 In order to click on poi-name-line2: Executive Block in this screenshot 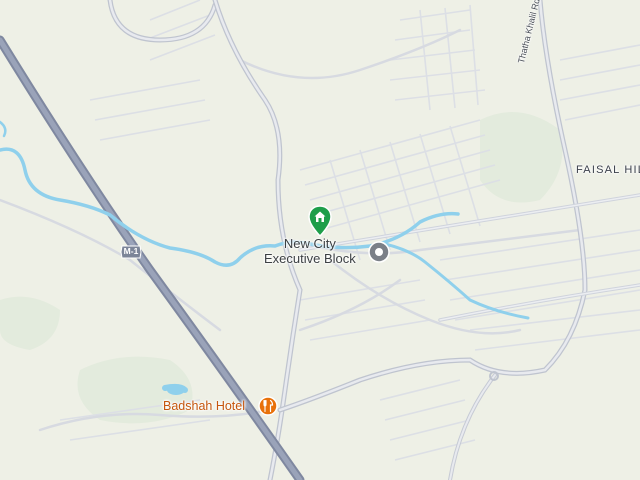, I will do `click(310, 258)`.